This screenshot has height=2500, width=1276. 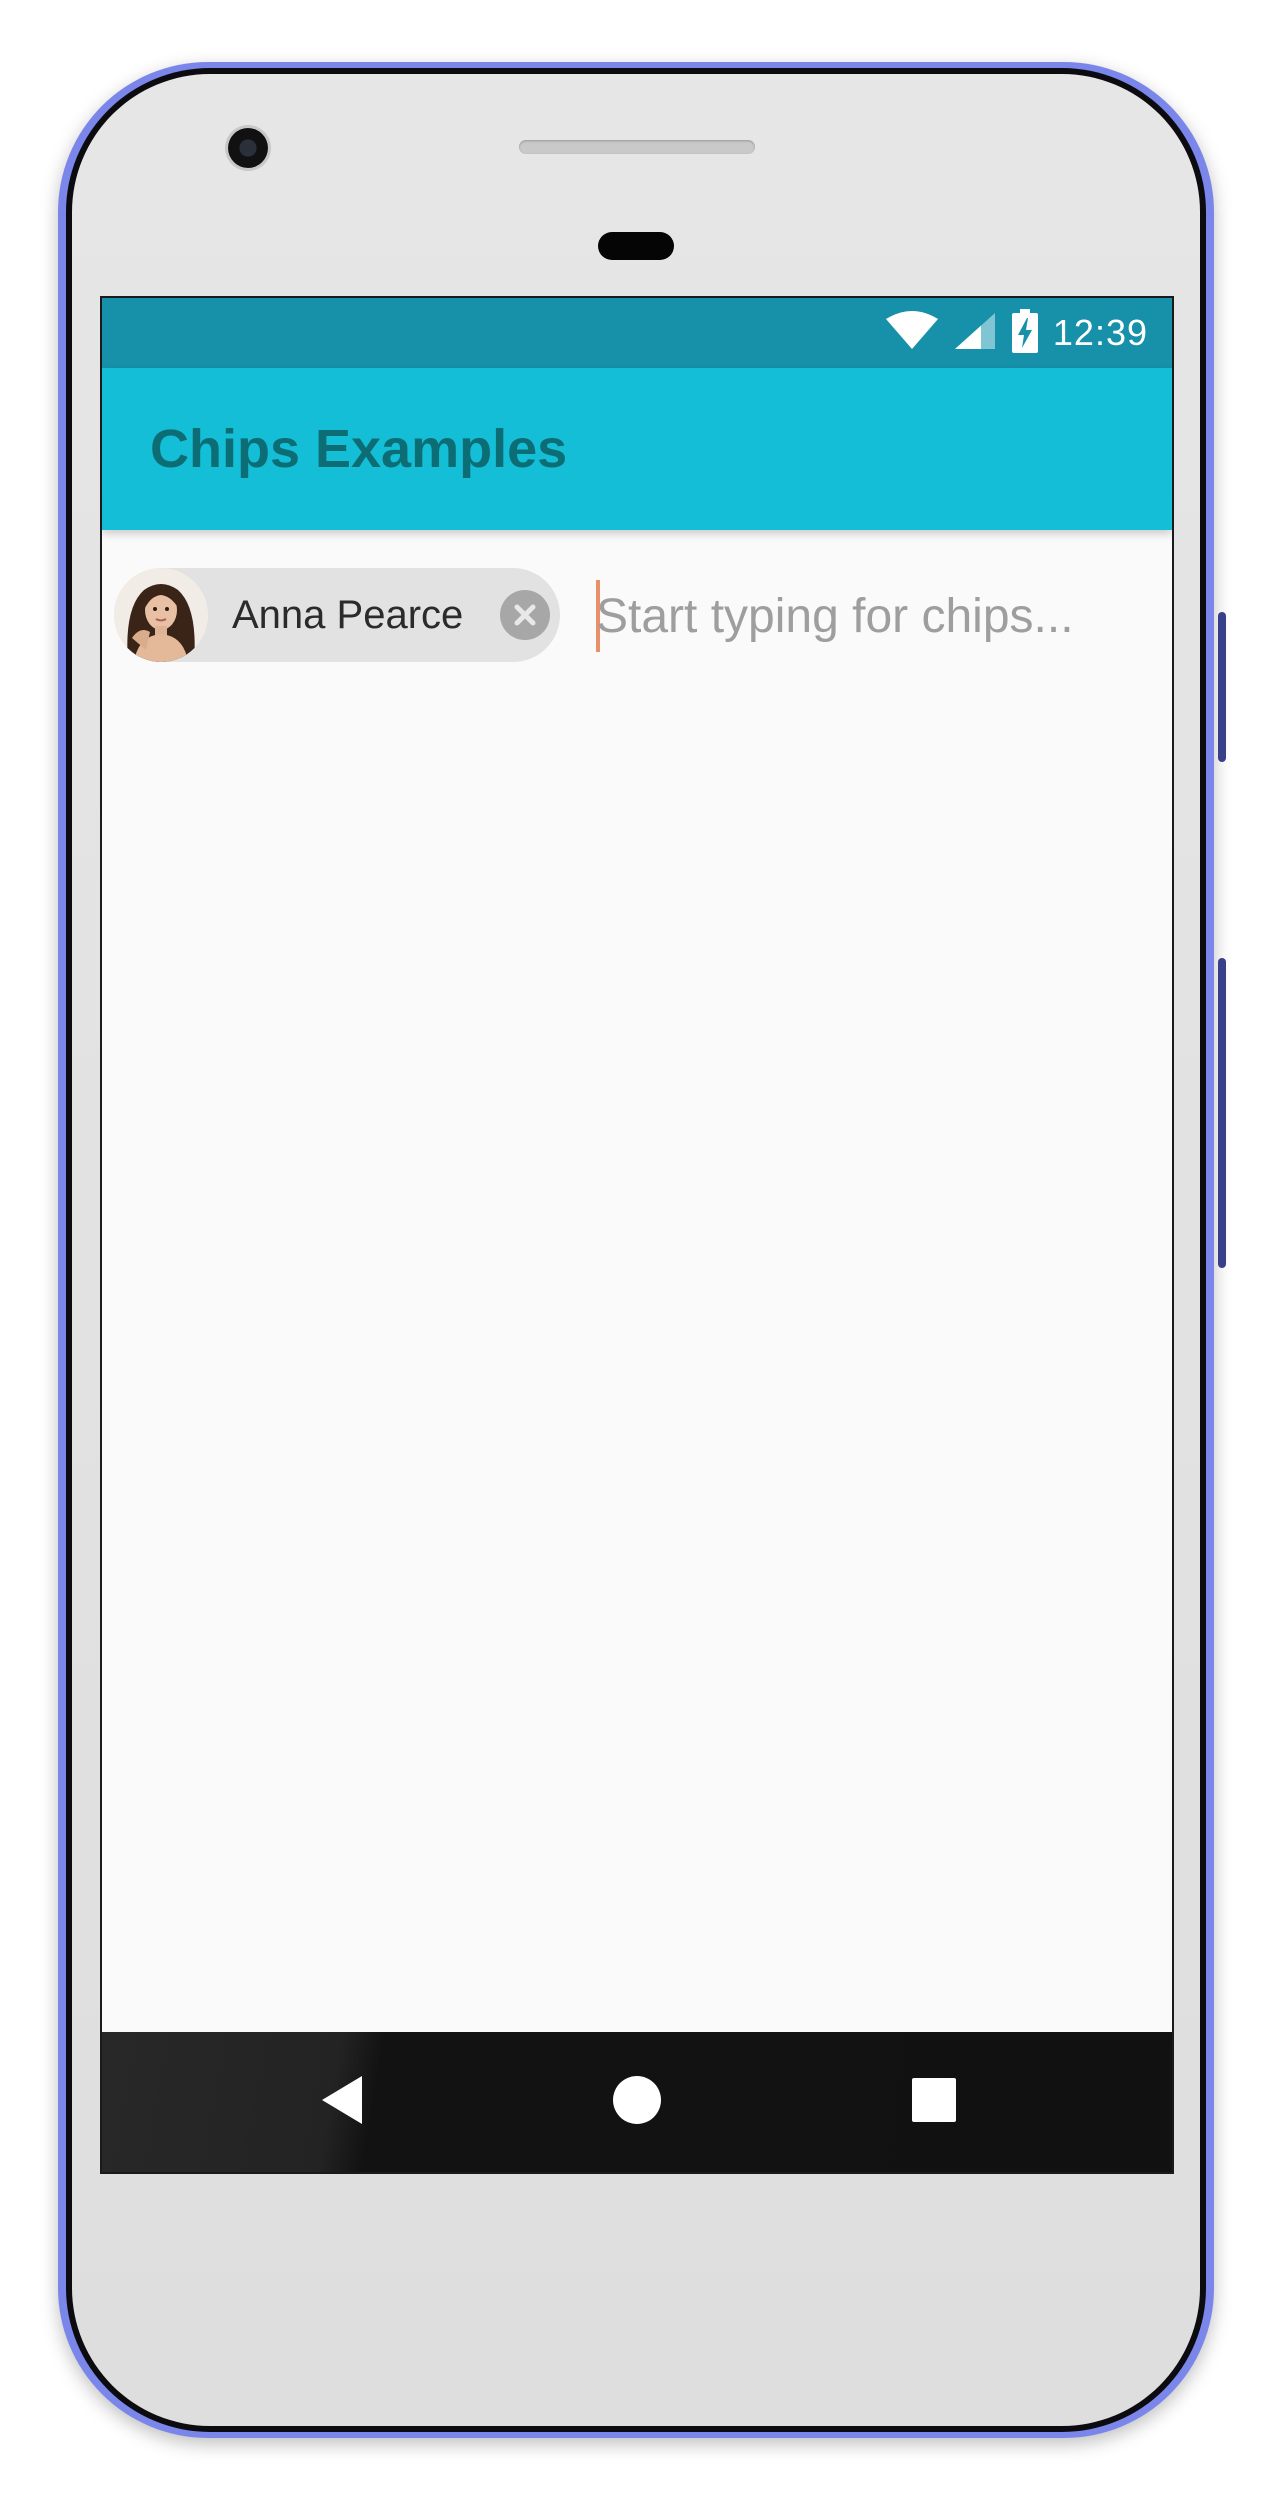 I want to click on app-bar: Chips Examples, so click(x=637, y=449).